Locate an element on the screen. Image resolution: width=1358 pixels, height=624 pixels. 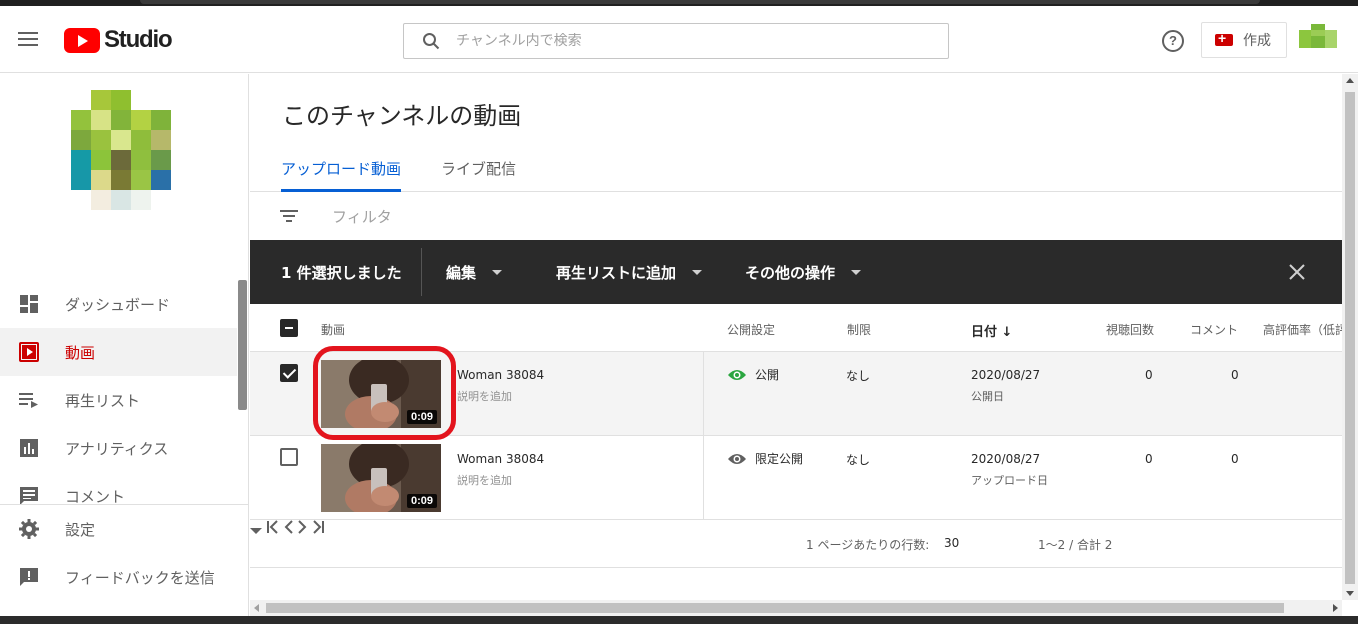
sidebar-item-playlists: 再生リスト is located at coordinates (118, 400).